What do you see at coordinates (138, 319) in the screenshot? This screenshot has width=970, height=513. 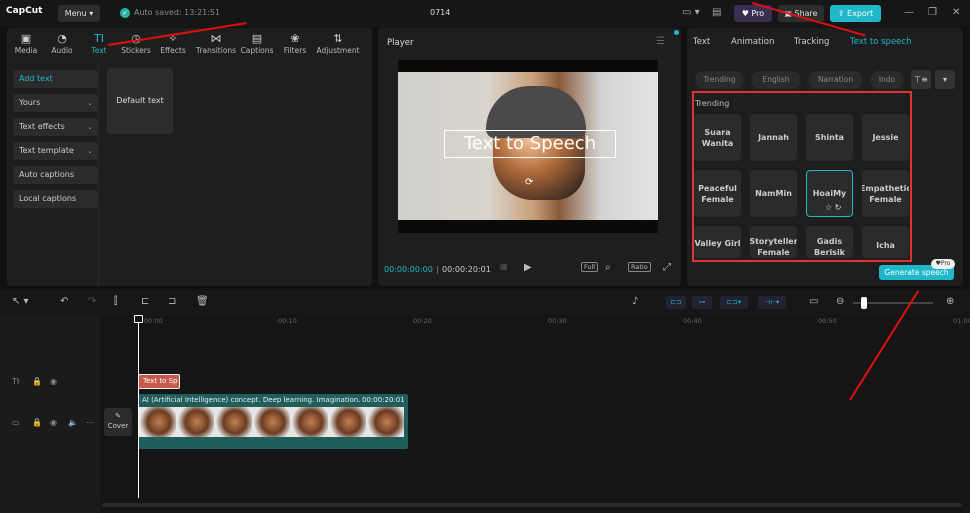 I see `playhead-handle` at bounding box center [138, 319].